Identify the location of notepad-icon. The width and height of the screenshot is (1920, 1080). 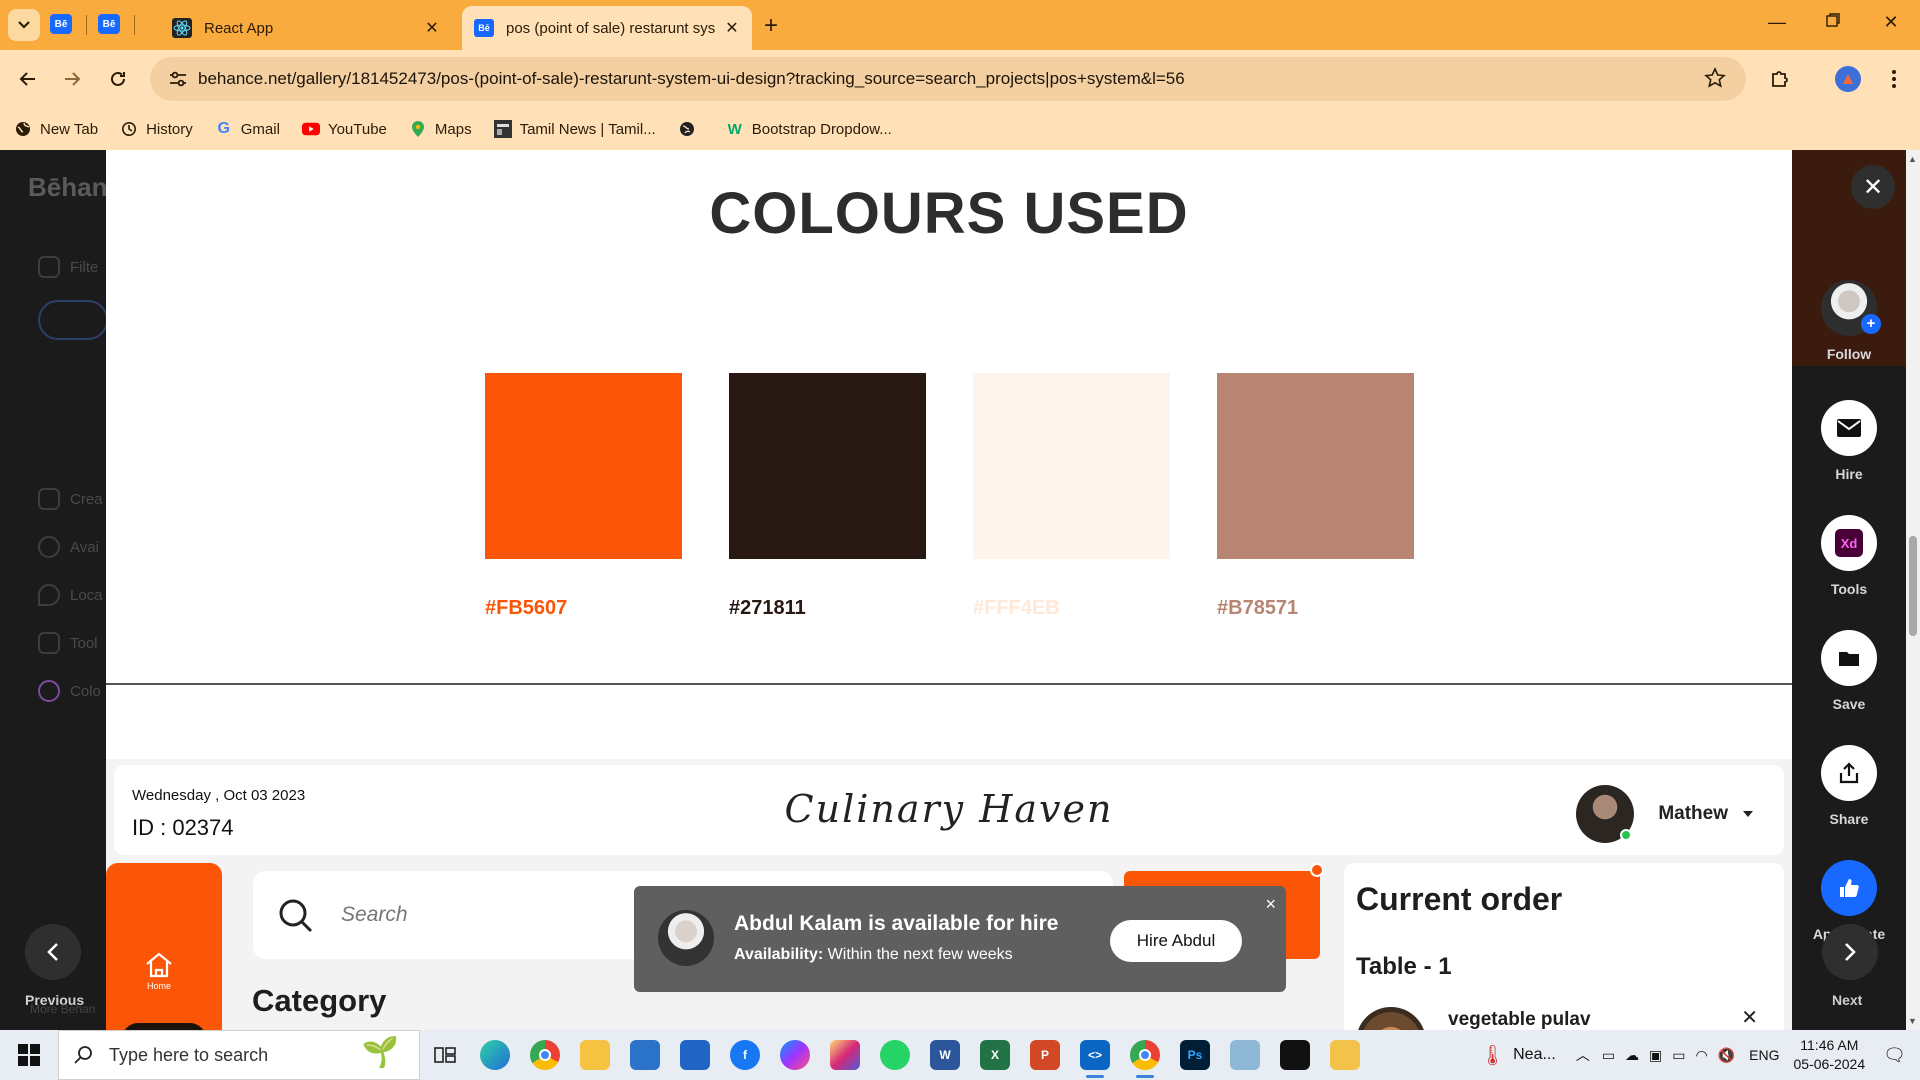
(1245, 1055).